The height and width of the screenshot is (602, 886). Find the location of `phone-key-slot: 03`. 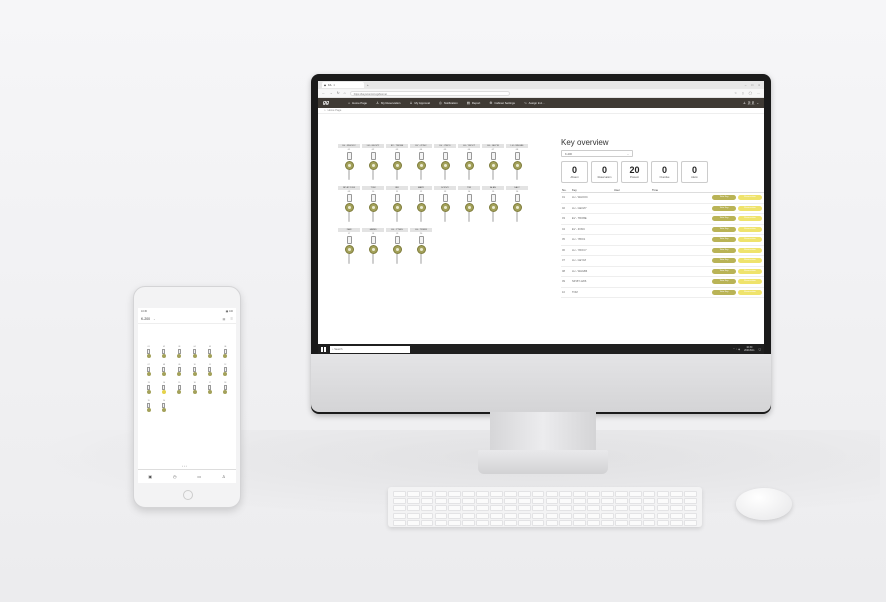

phone-key-slot: 03 is located at coordinates (179, 352).